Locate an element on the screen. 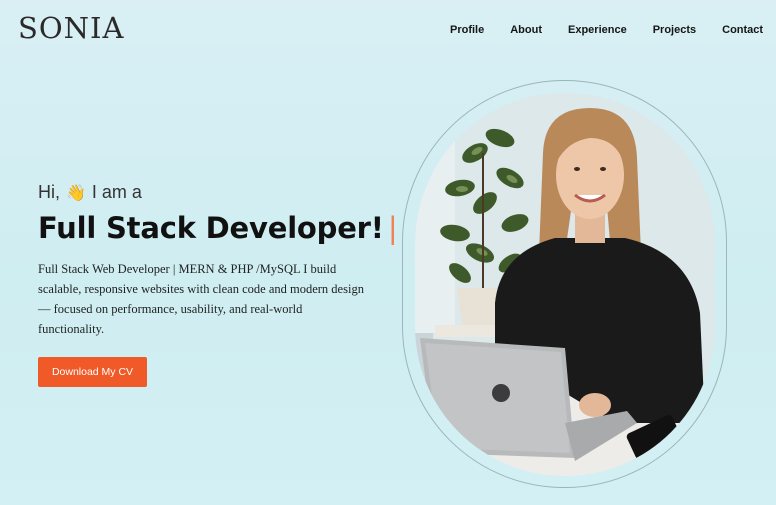 The width and height of the screenshot is (776, 505). nav-link-contact: Contact is located at coordinates (742, 30).